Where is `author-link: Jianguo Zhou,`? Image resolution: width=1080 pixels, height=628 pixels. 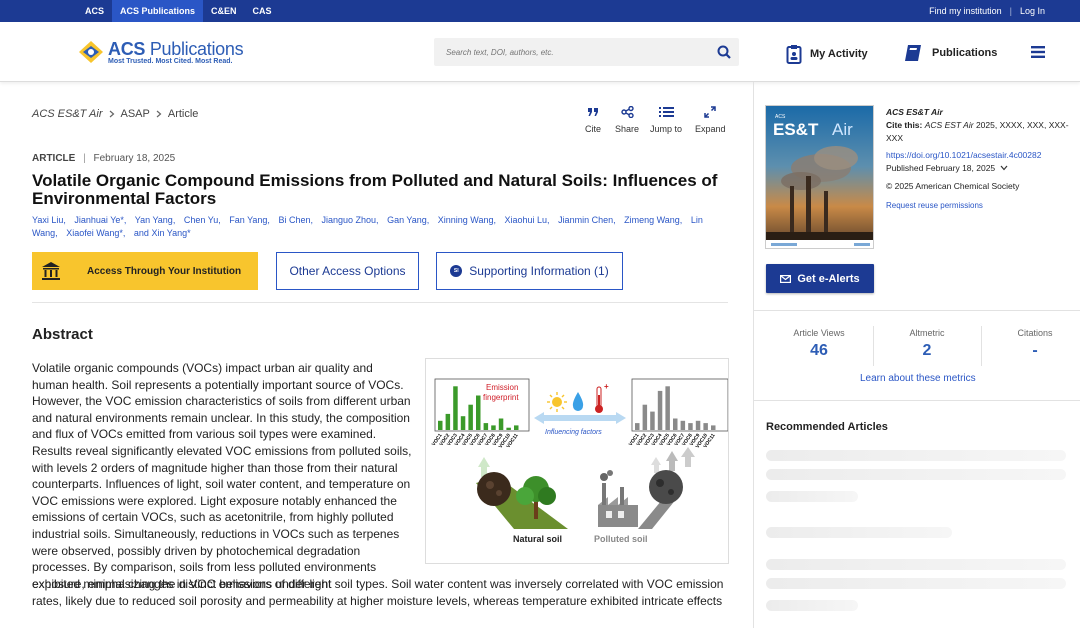
author-link: Jianguo Zhou, is located at coordinates (350, 220).